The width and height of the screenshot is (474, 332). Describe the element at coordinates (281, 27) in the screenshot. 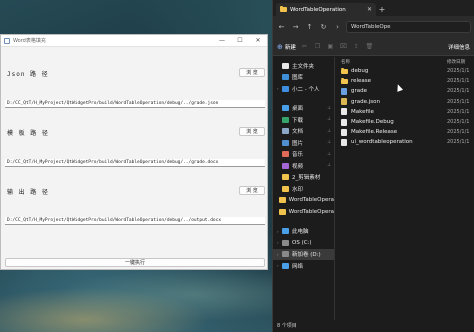

I see `back-button: ←` at that location.